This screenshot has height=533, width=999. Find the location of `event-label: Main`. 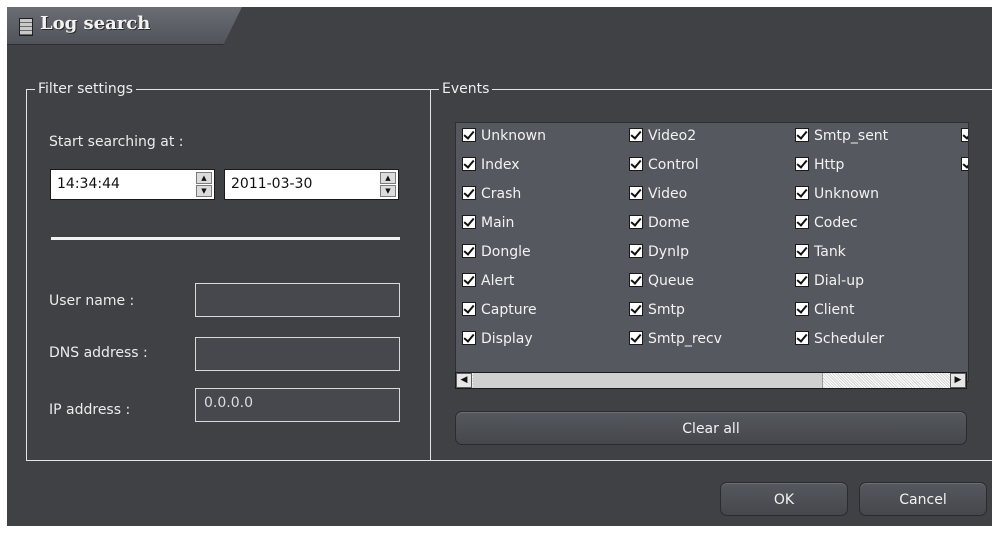

event-label: Main is located at coordinates (498, 223).